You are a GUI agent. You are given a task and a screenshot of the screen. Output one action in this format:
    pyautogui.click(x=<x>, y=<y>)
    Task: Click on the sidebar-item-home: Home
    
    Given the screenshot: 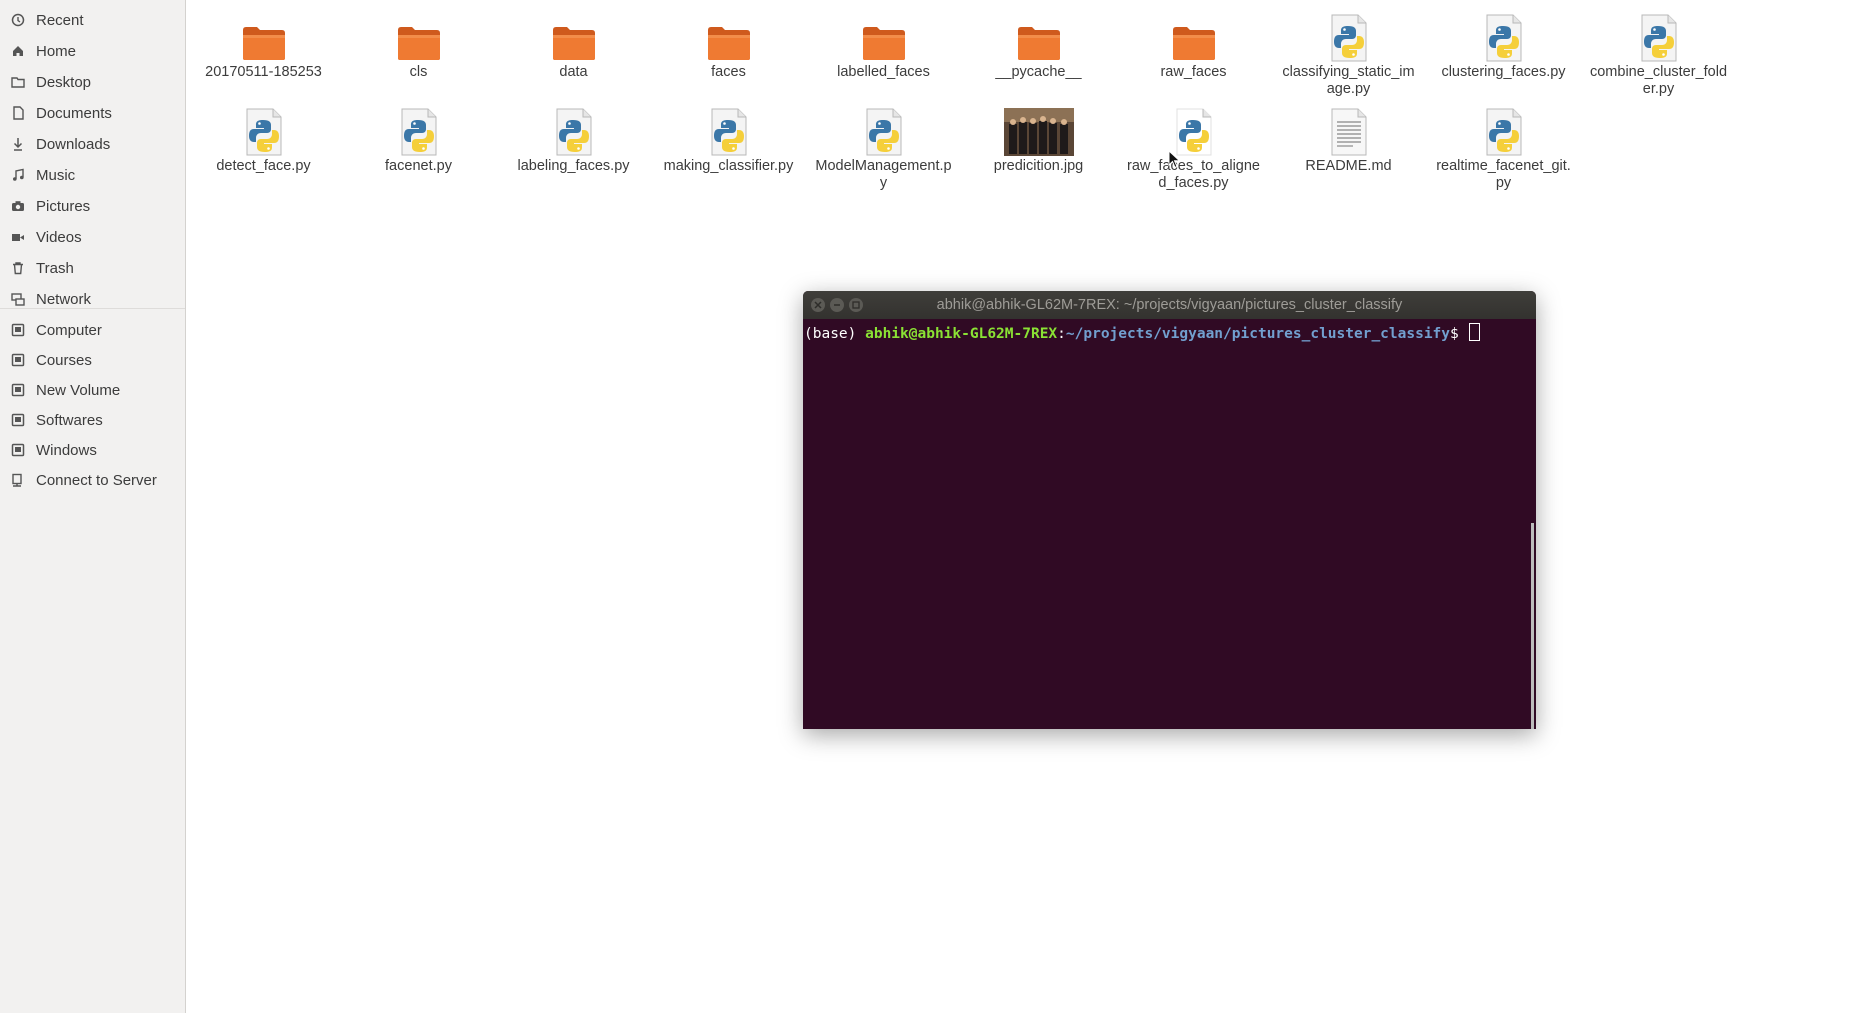 What is the action you would take?
    pyautogui.click(x=93, y=51)
    